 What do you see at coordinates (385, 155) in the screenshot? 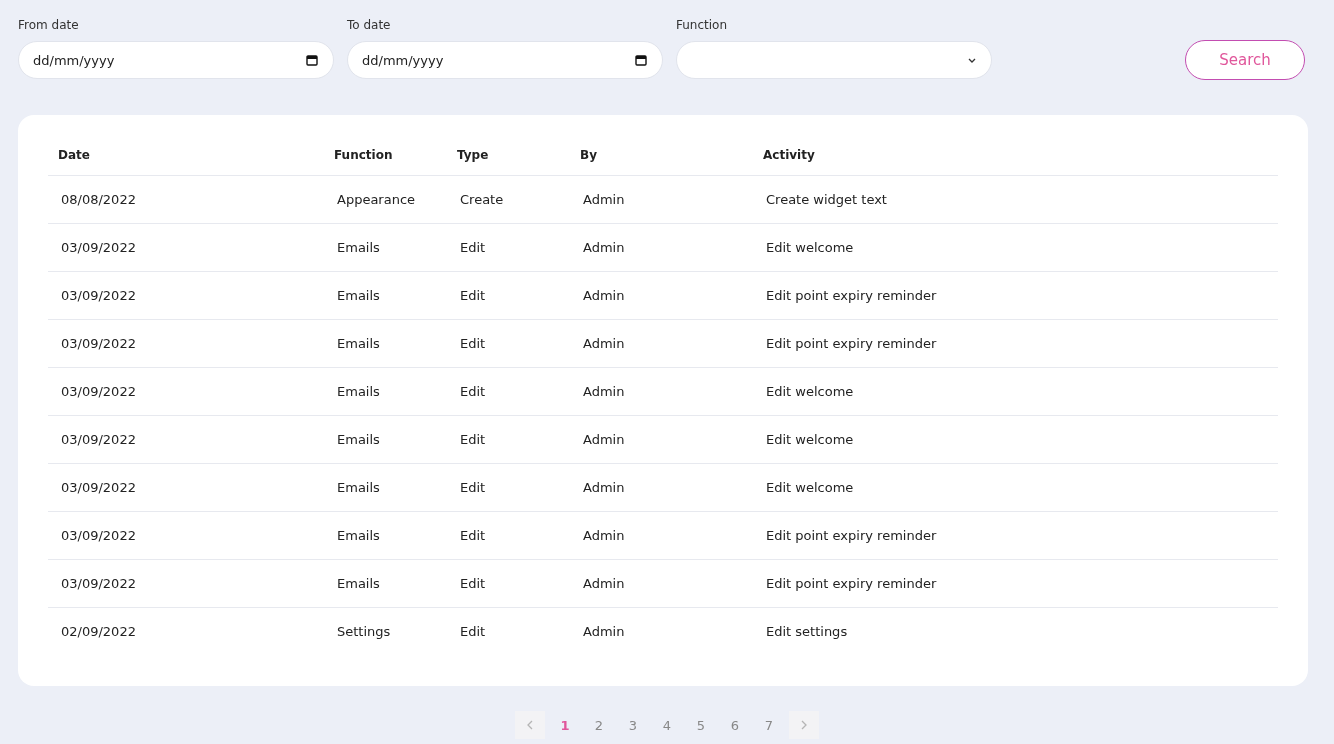
I see `column-header: Function` at bounding box center [385, 155].